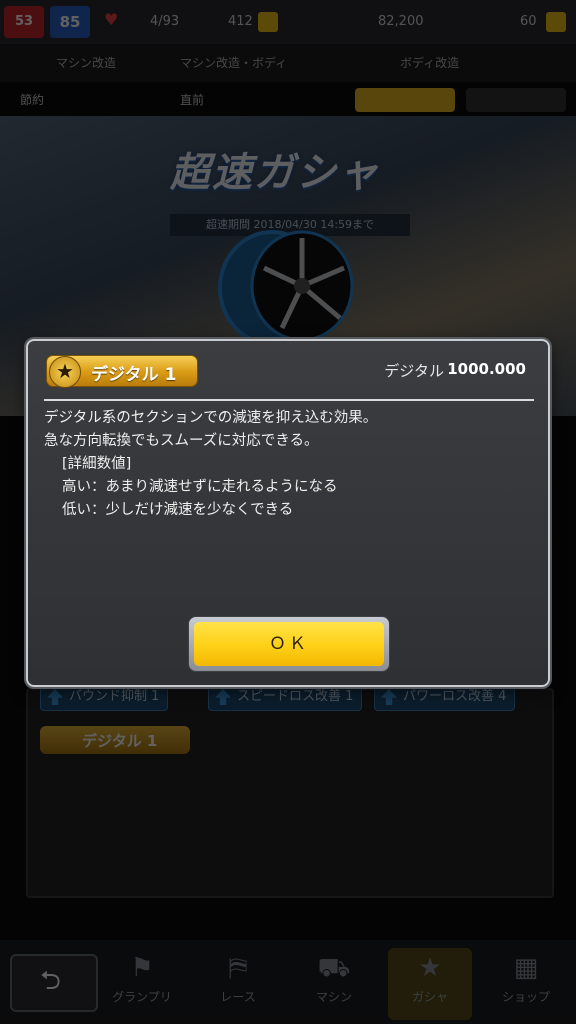 Image resolution: width=576 pixels, height=1024 pixels. I want to click on description-line: 急な方向転換でもスムーズに対応できる。, so click(181, 441).